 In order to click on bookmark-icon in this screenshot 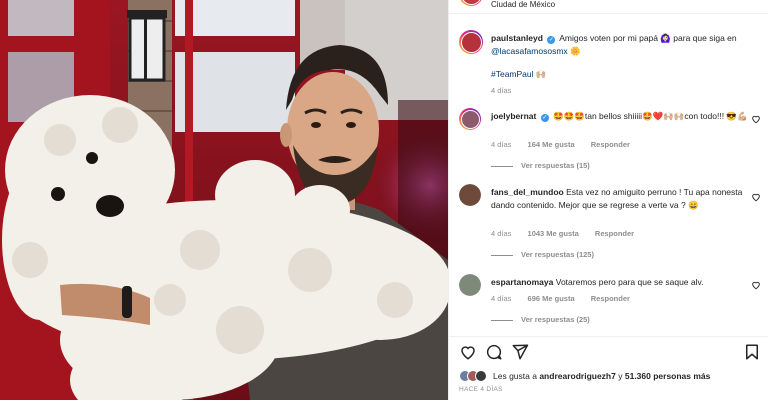, I will do `click(752, 352)`.